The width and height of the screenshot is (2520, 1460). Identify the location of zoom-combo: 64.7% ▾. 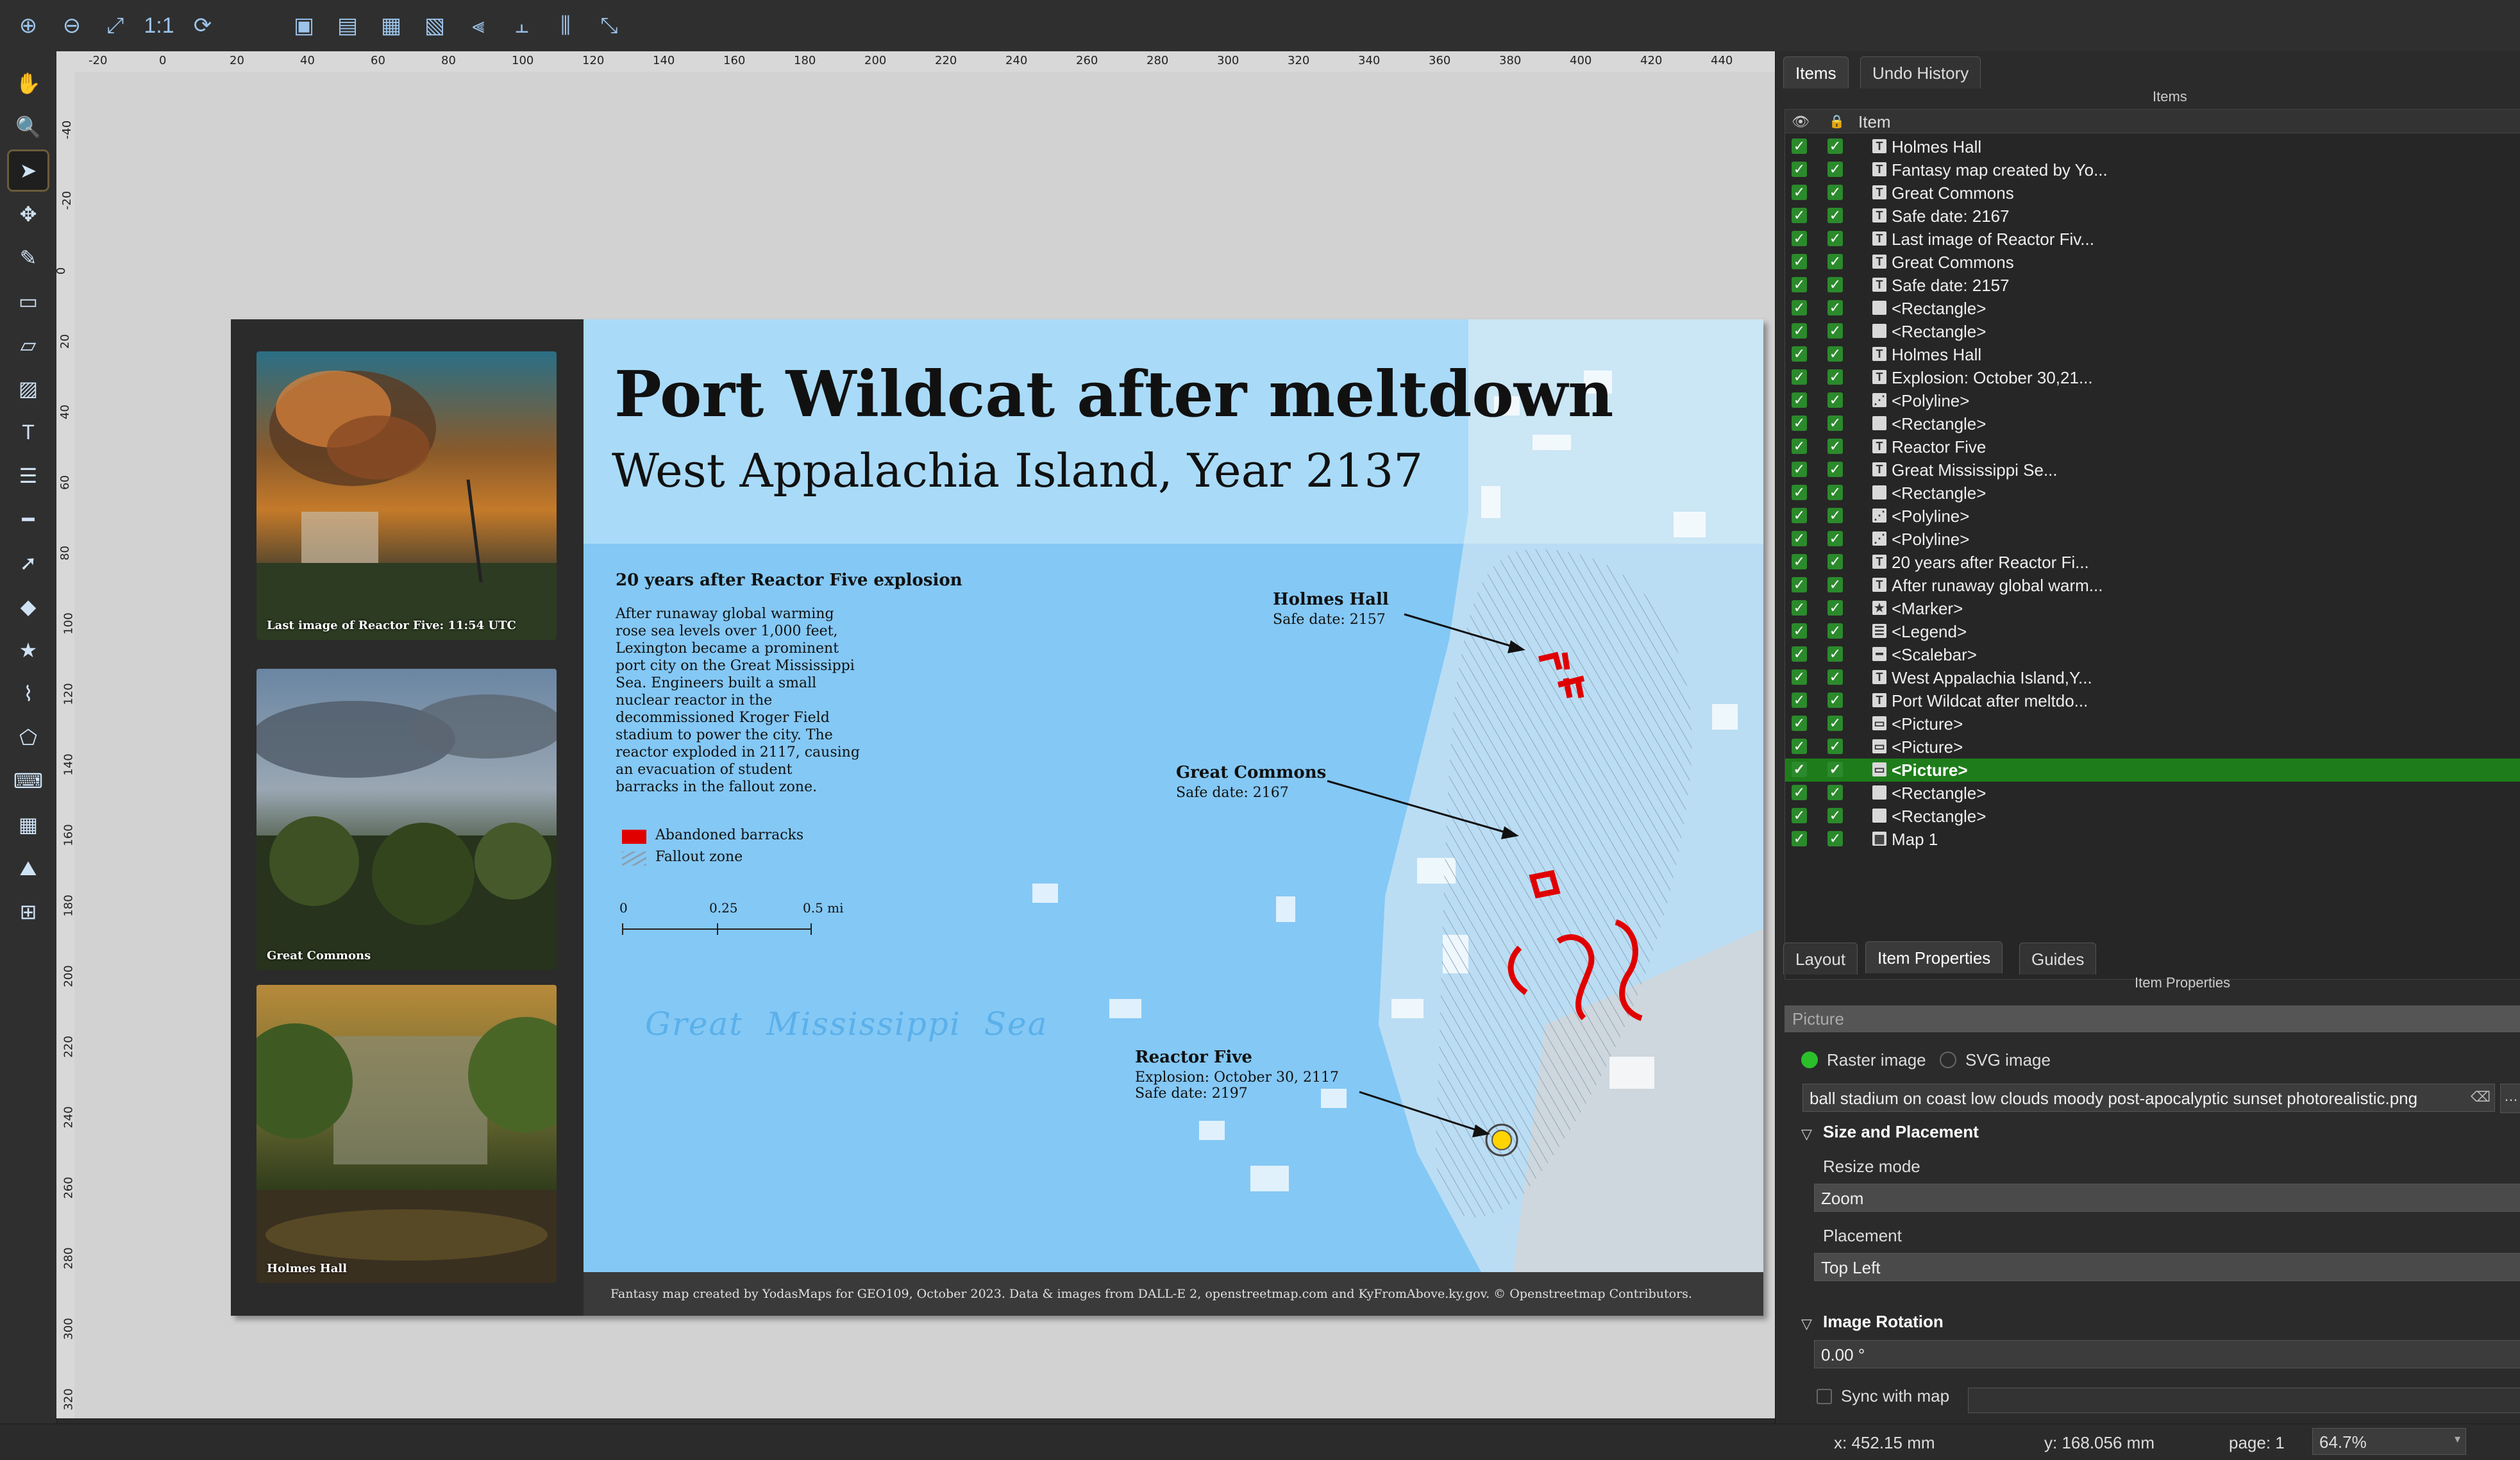
(2389, 1441).